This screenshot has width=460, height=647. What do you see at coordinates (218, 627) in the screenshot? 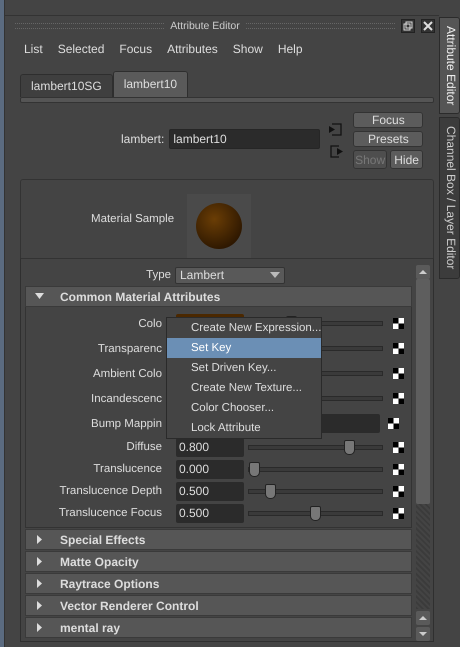
I see `section-header: mental ray` at bounding box center [218, 627].